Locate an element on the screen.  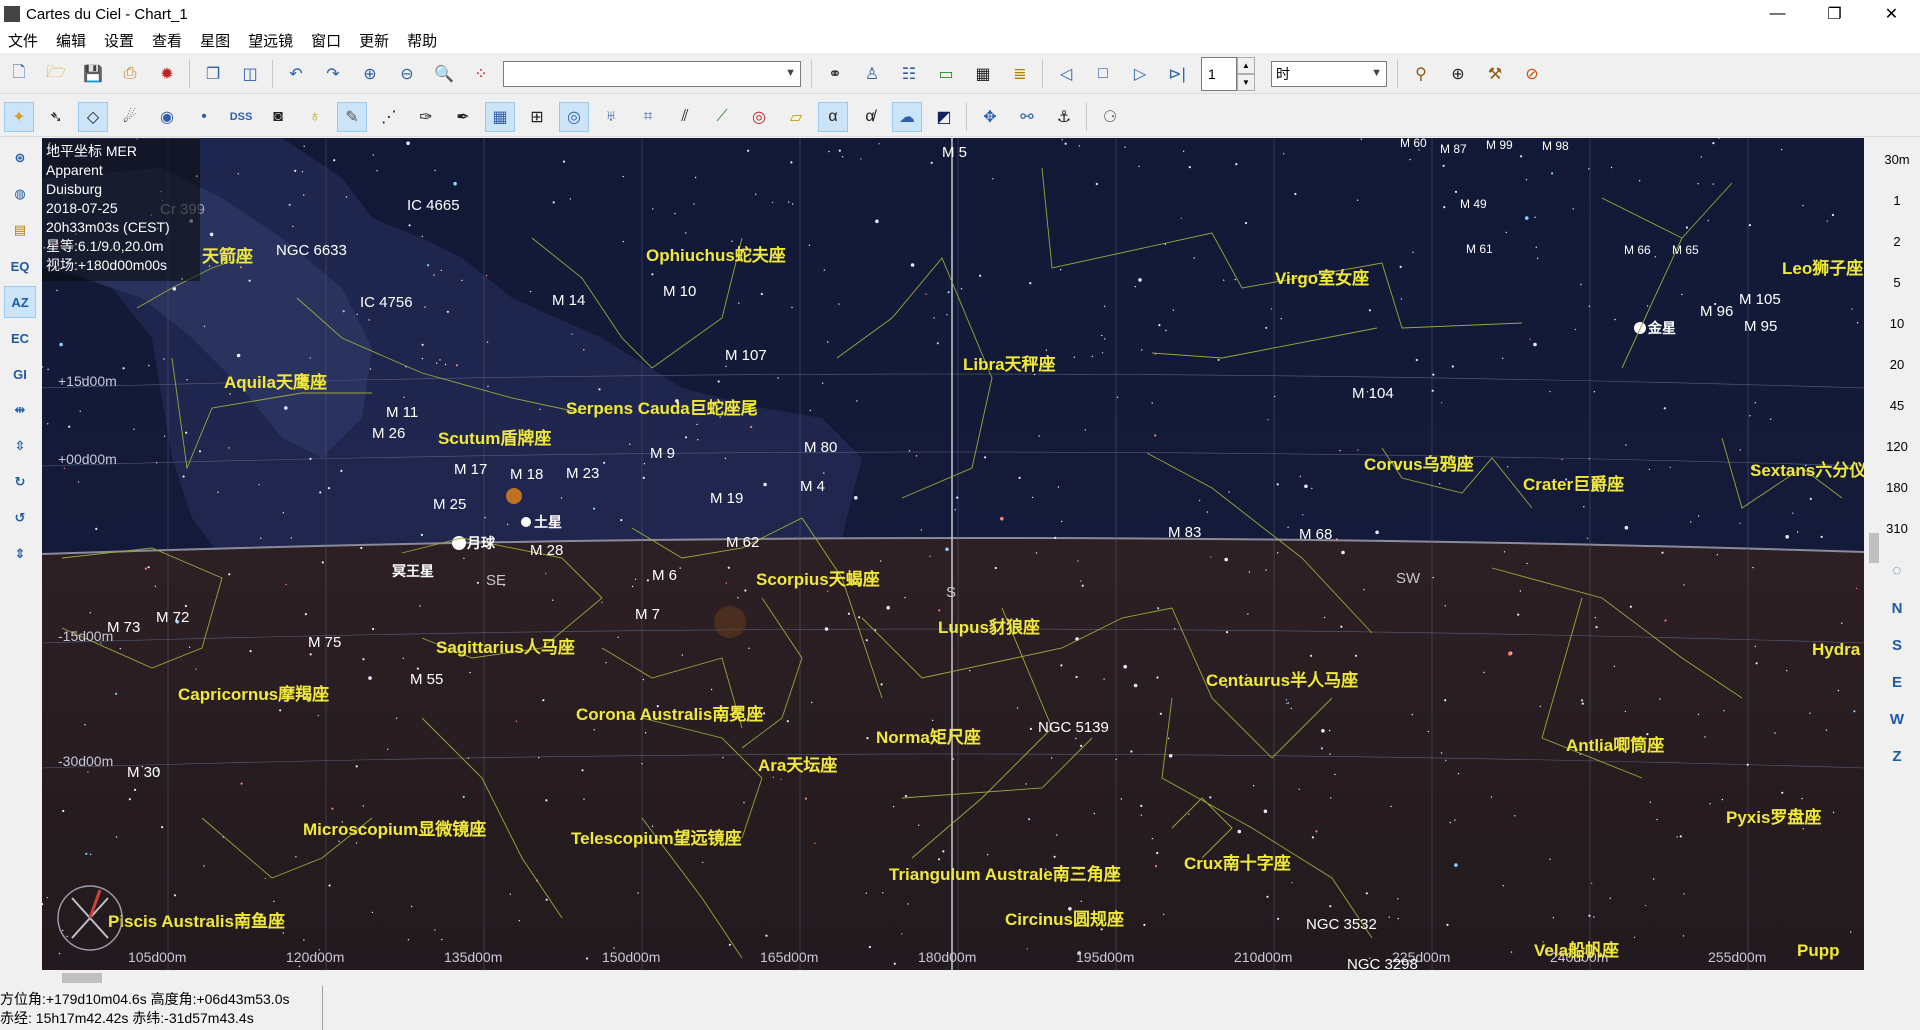
no-sync-icon: ⊘ is located at coordinates (1532, 74).